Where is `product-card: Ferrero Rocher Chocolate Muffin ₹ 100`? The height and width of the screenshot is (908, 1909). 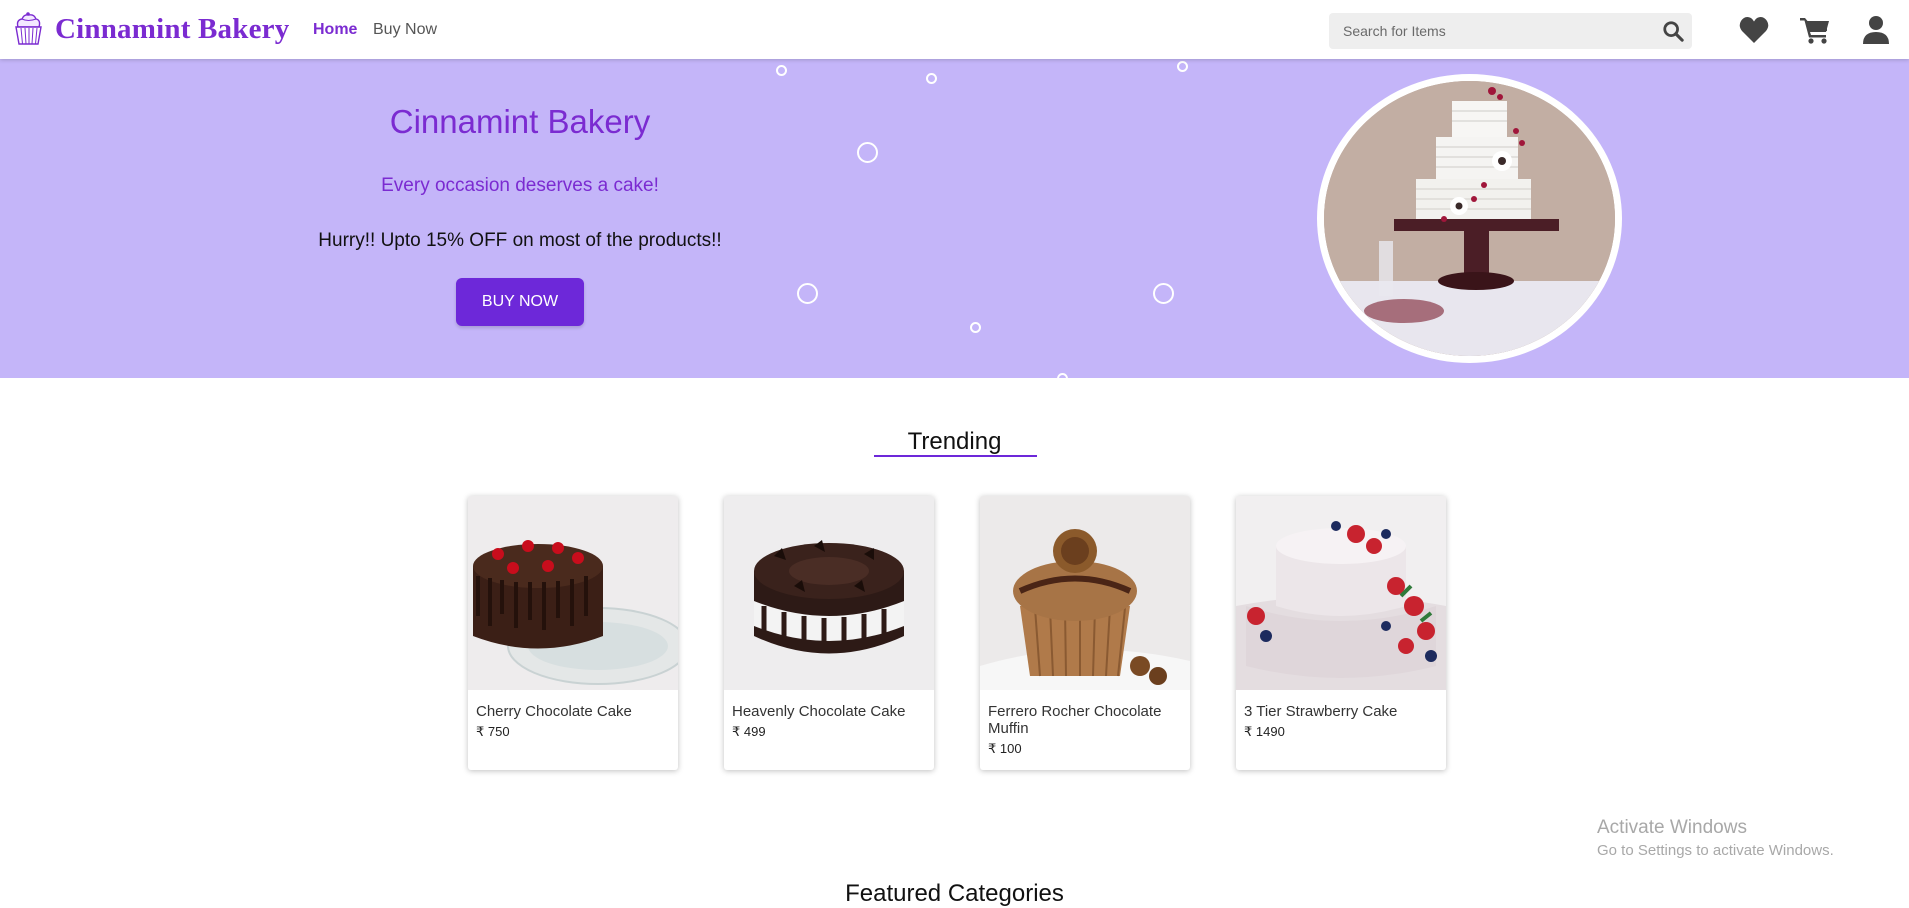
product-card: Ferrero Rocher Chocolate Muffin ₹ 100 is located at coordinates (1085, 633).